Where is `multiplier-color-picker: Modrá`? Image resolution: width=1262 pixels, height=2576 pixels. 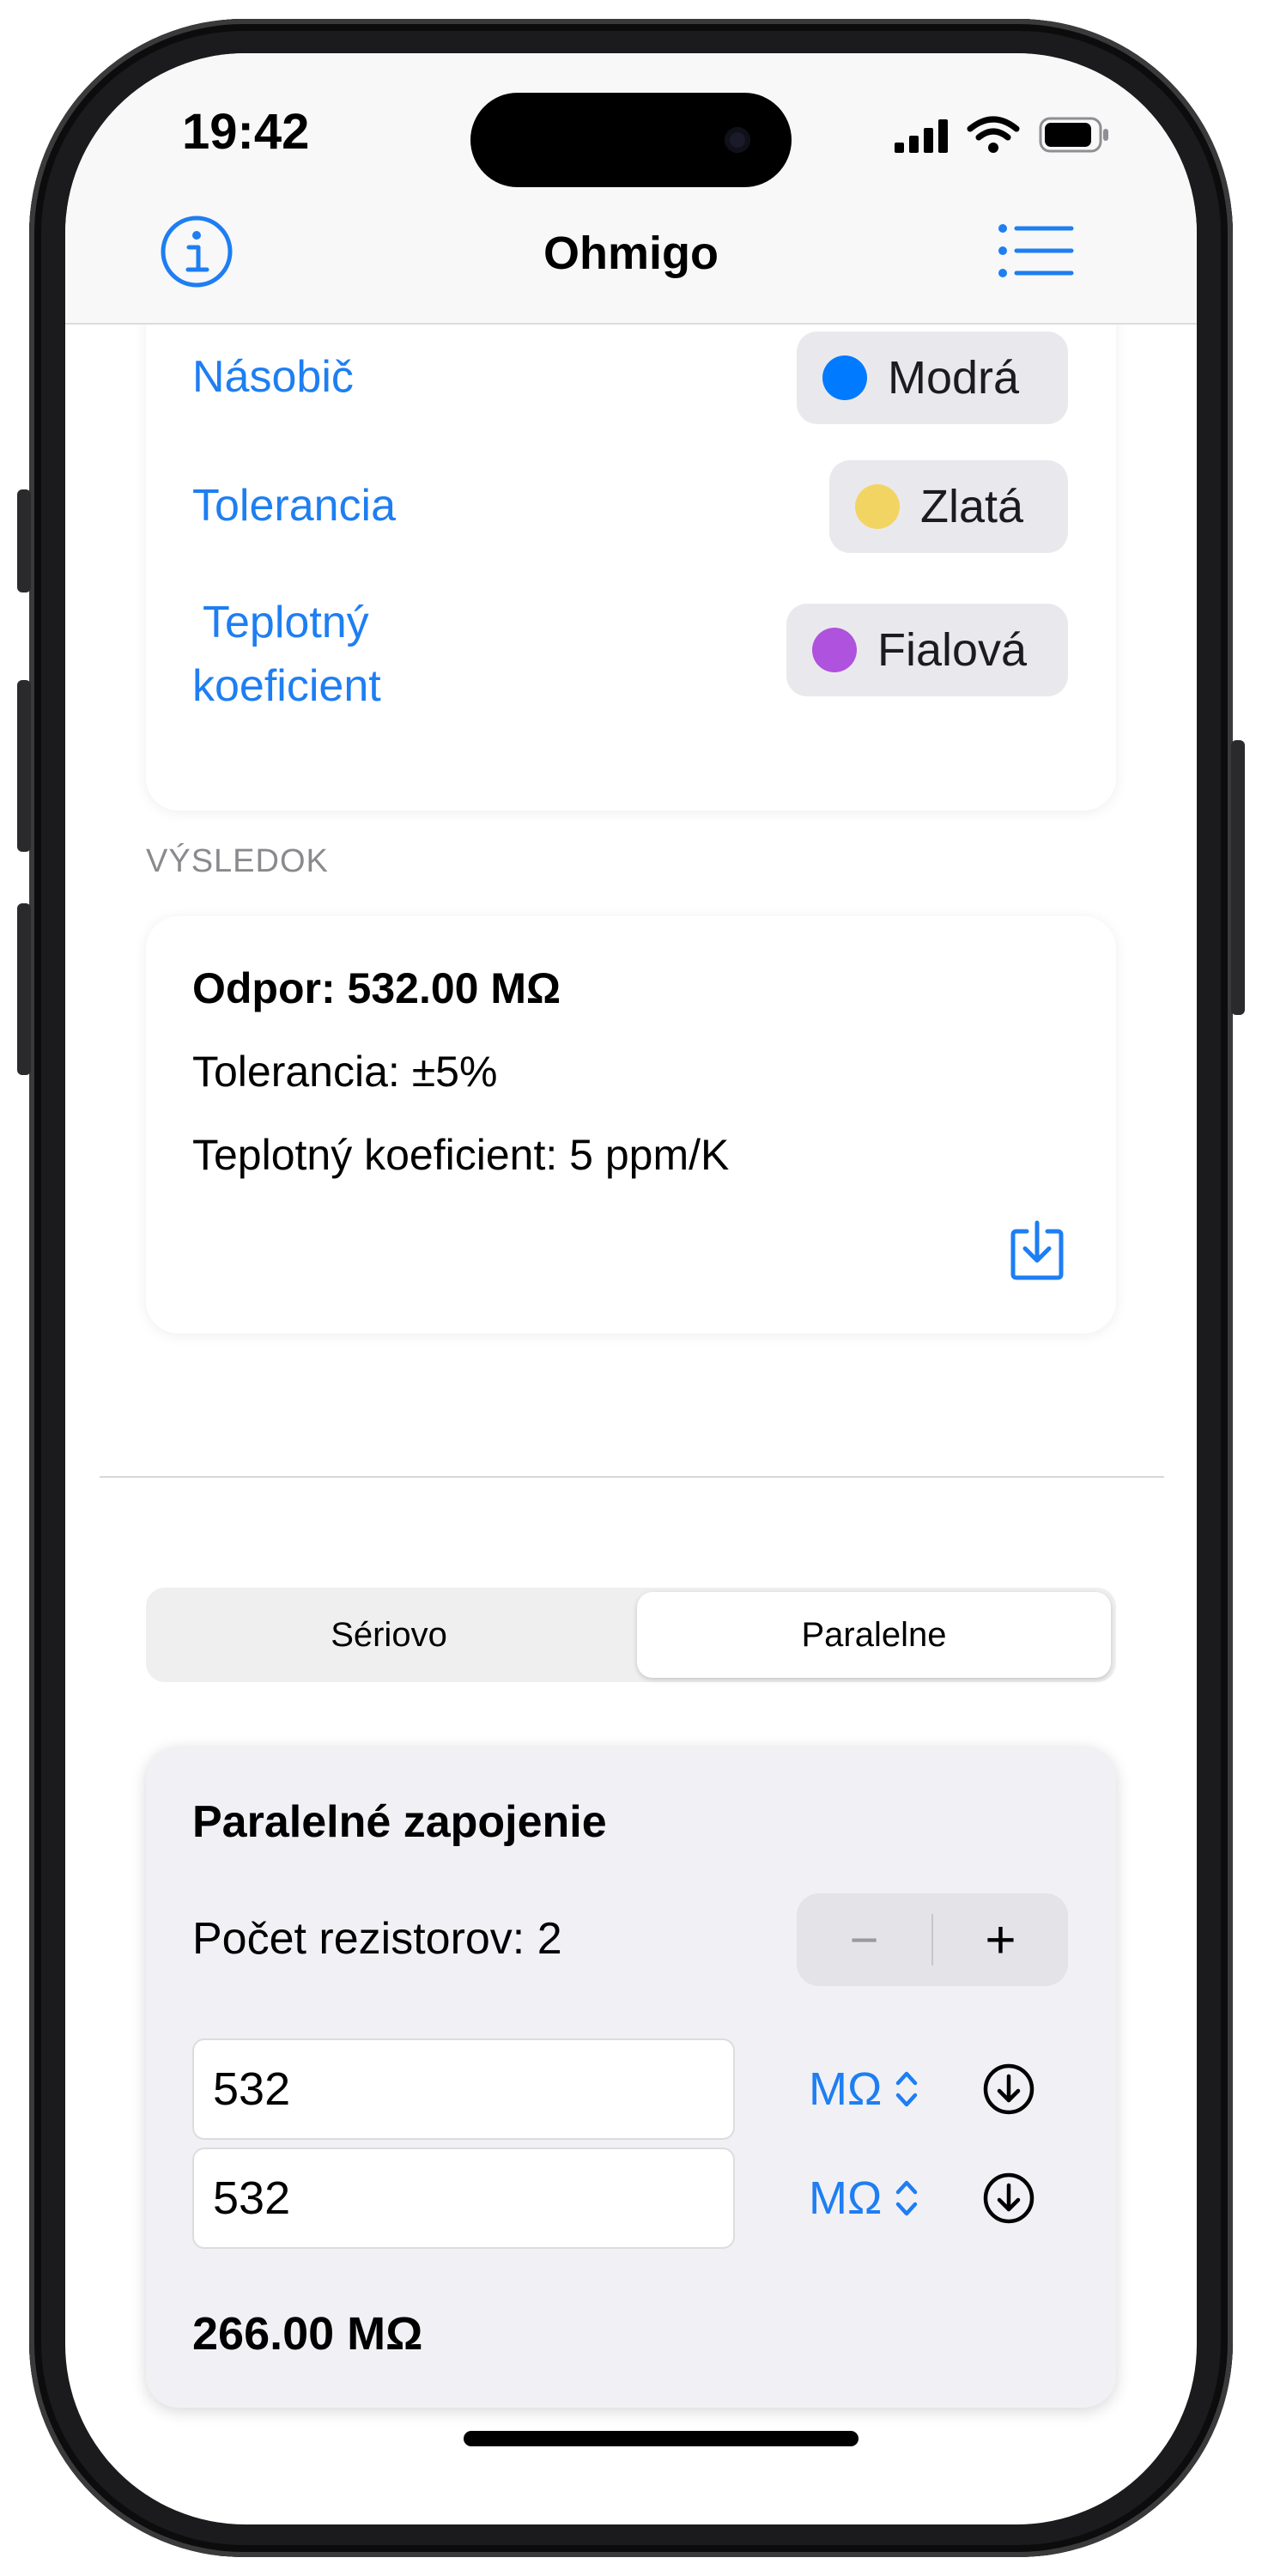
multiplier-color-picker: Modrá is located at coordinates (933, 377).